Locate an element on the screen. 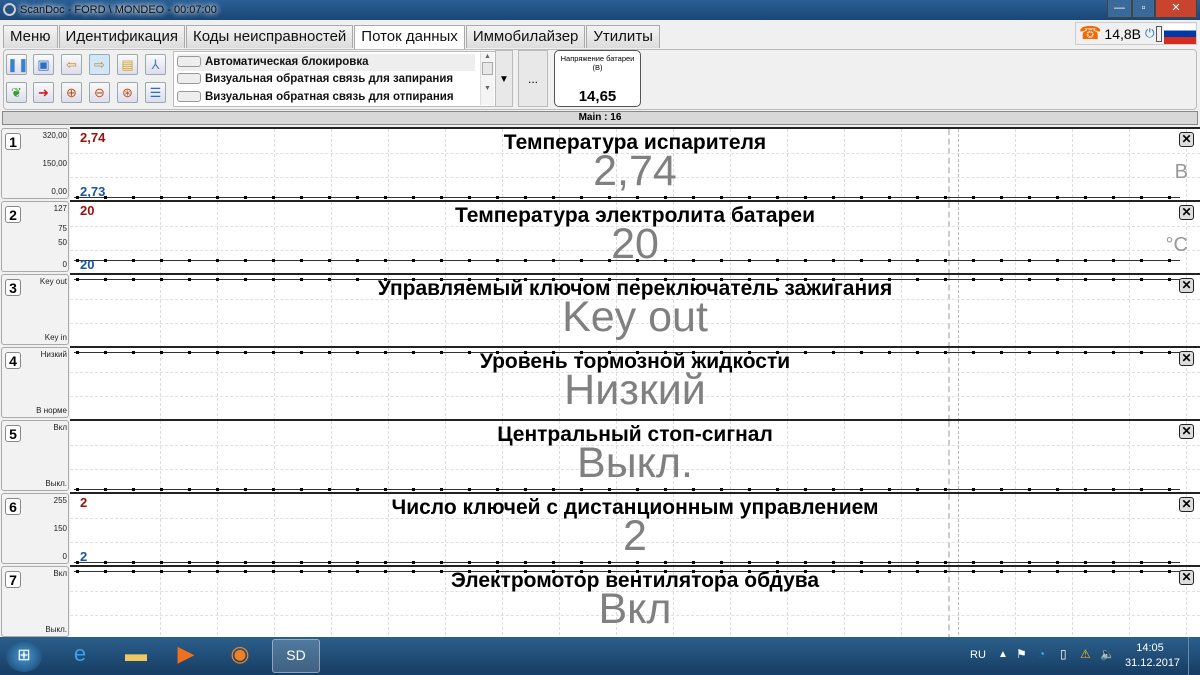 The height and width of the screenshot is (675, 1200). panel-number: 6 is located at coordinates (13, 506).